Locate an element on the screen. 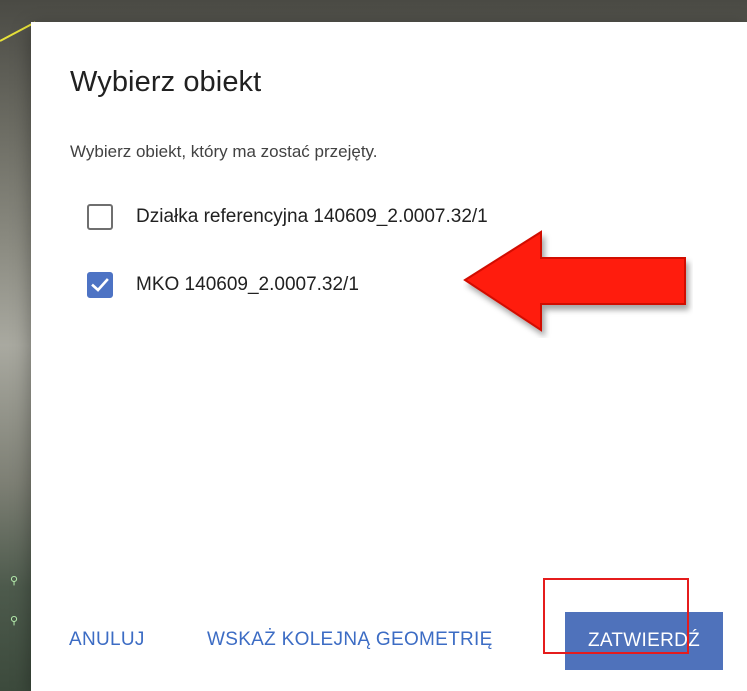  dialog-actions: ANULUJ WSKAŻ KOLEJNĄ GEOMETRIĘ ZATWIERDŹ is located at coordinates (389, 640).